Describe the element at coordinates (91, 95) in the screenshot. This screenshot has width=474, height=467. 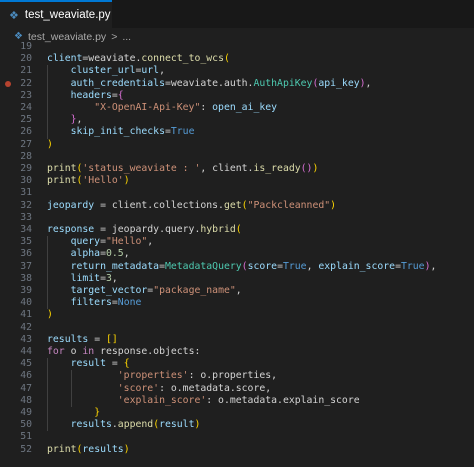
I see `code-token: headers` at that location.